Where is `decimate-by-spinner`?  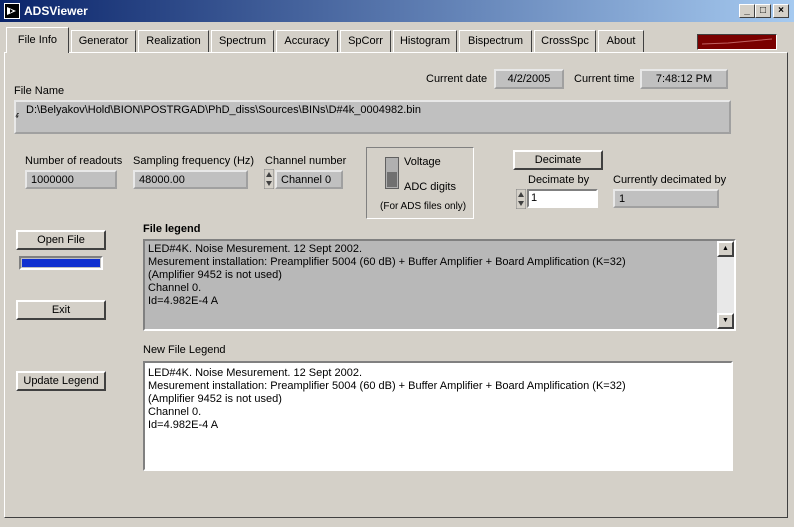 decimate-by-spinner is located at coordinates (521, 199).